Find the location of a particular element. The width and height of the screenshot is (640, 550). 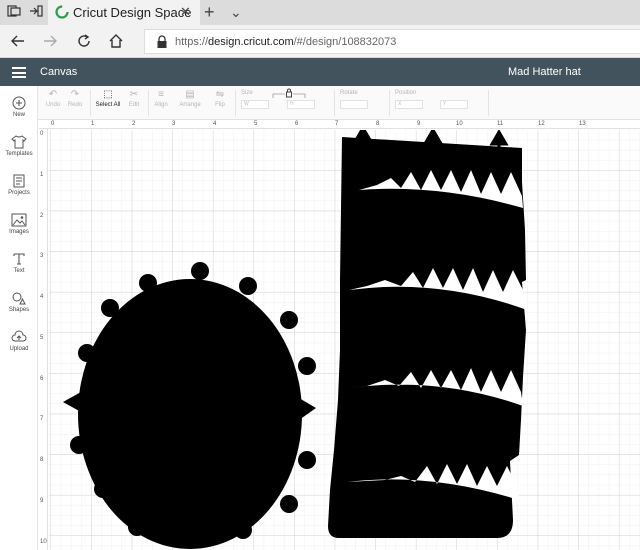

ruler-top-label: 7 is located at coordinates (337, 124).